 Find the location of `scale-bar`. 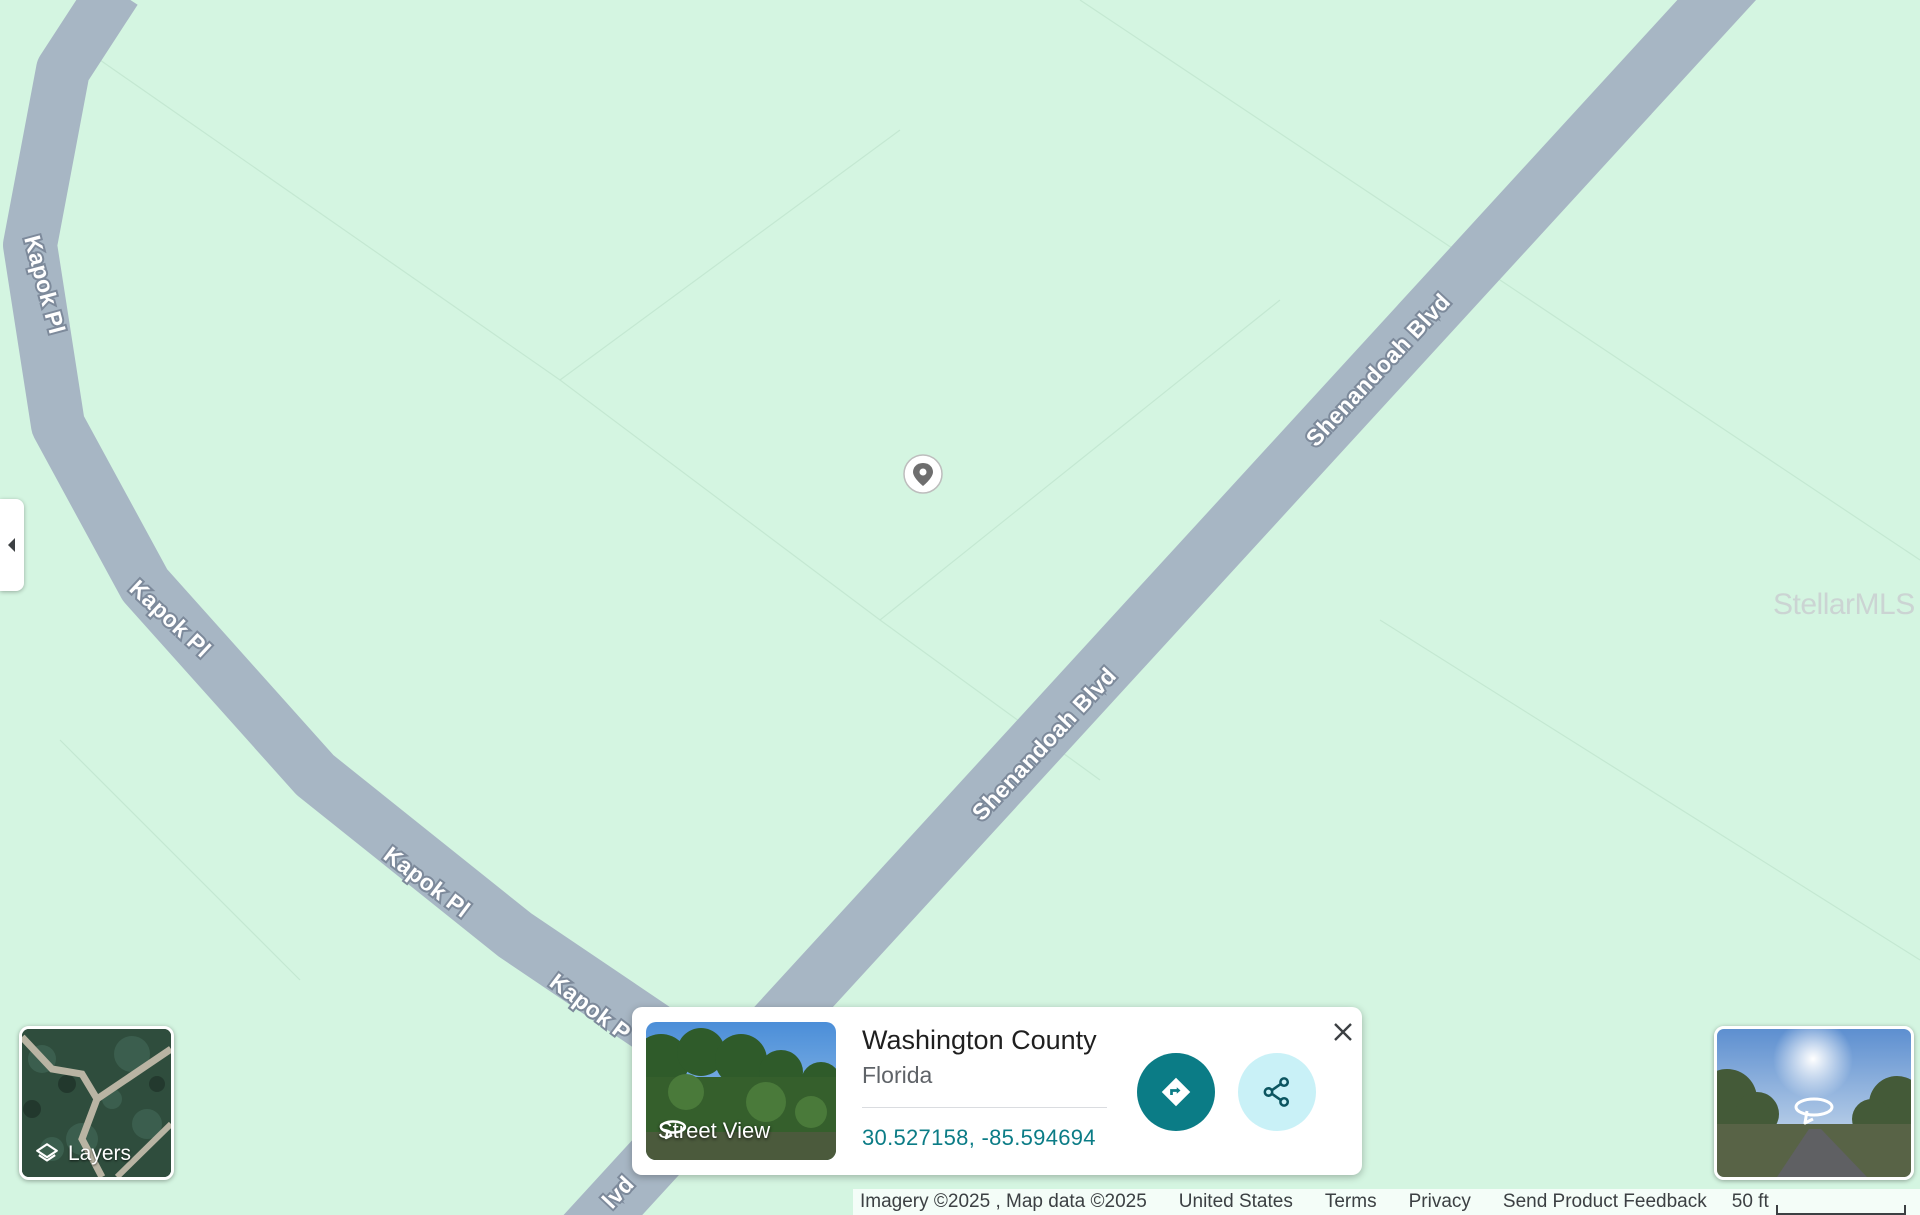

scale-bar is located at coordinates (1840, 1210).